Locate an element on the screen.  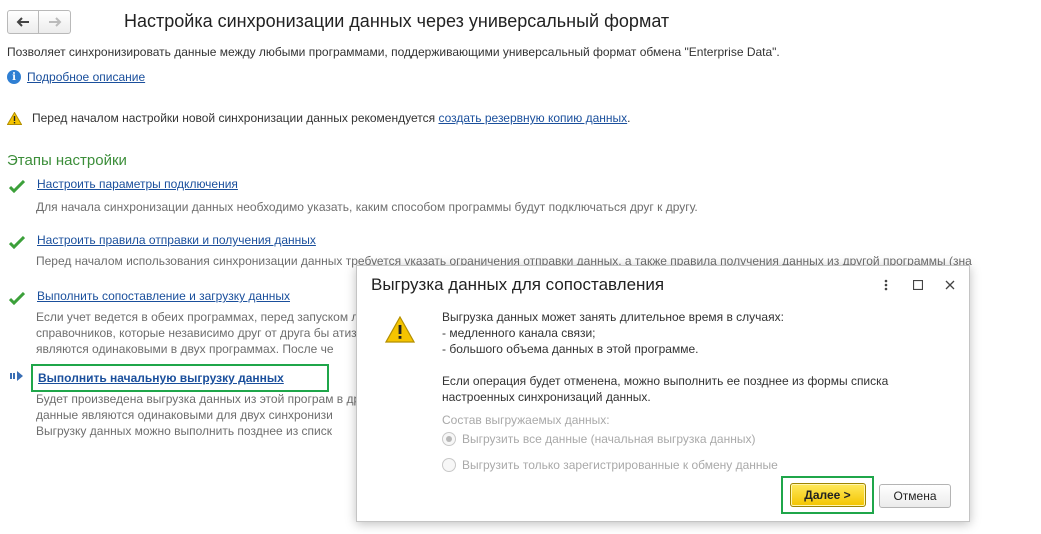
warning-text-end: . is located at coordinates (629, 118).